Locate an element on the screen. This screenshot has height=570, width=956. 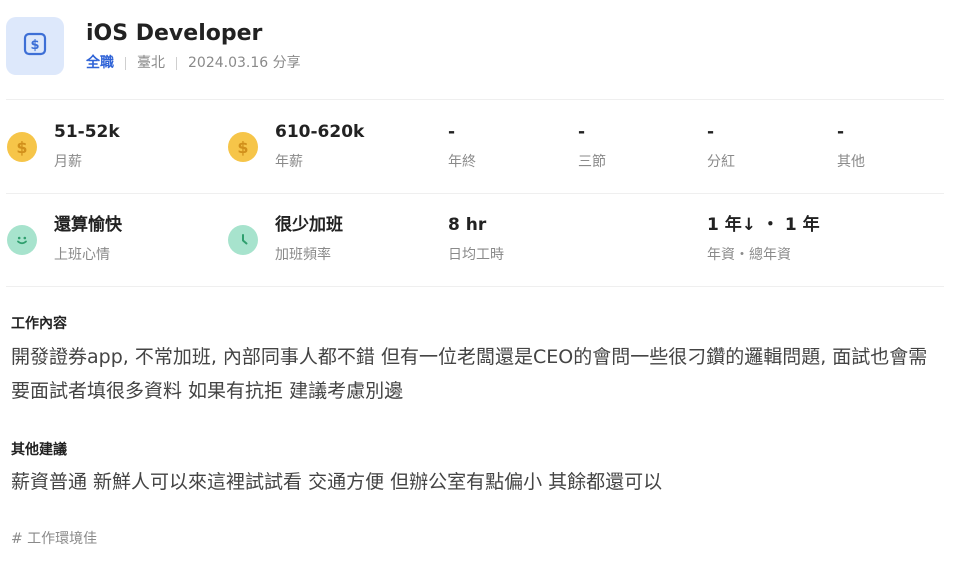
dollar-icon: $ is located at coordinates (35, 46).